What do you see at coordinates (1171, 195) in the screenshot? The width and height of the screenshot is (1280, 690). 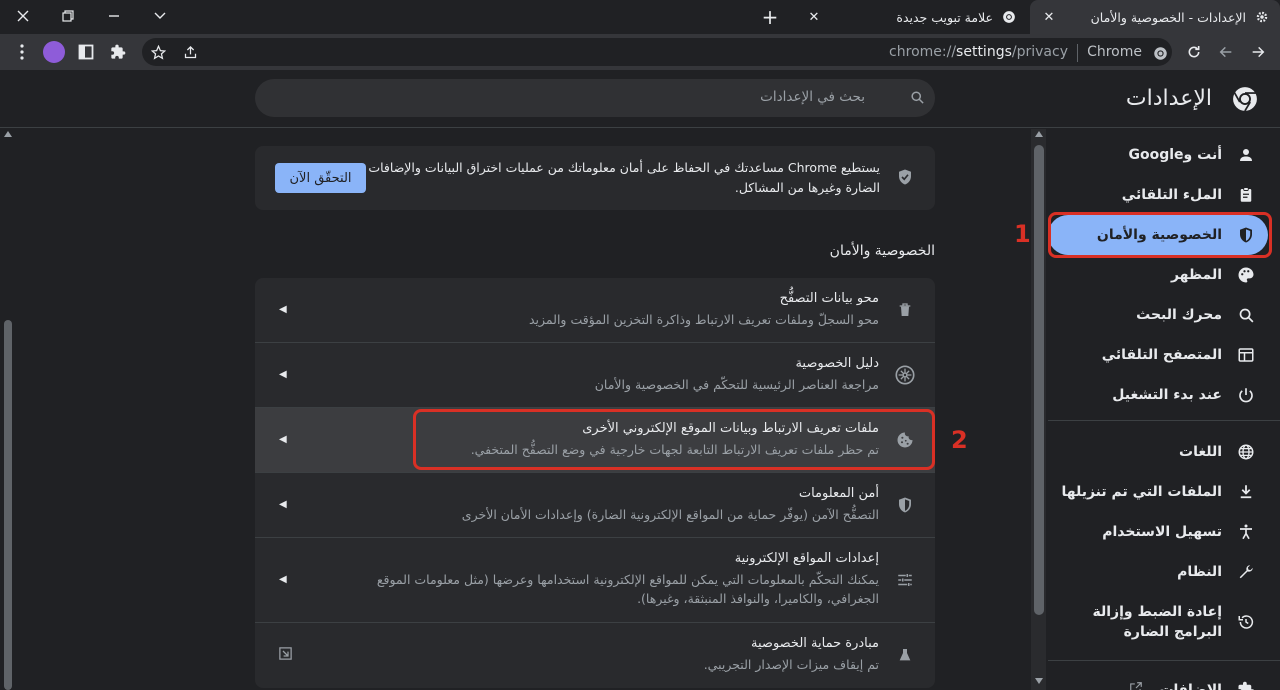 I see `sidebar-item-label: الملء التلقائي` at bounding box center [1171, 195].